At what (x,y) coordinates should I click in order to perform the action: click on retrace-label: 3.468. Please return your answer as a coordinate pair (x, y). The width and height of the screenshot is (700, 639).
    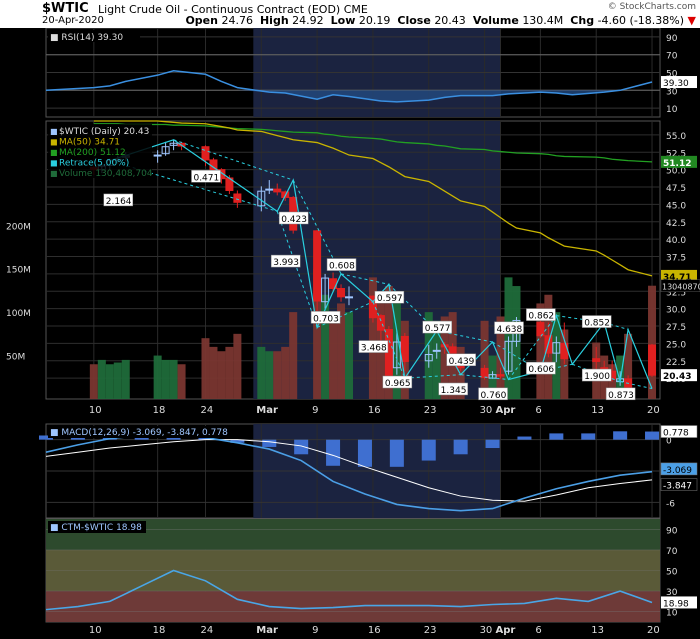
    Looking at the image, I should click on (374, 349).